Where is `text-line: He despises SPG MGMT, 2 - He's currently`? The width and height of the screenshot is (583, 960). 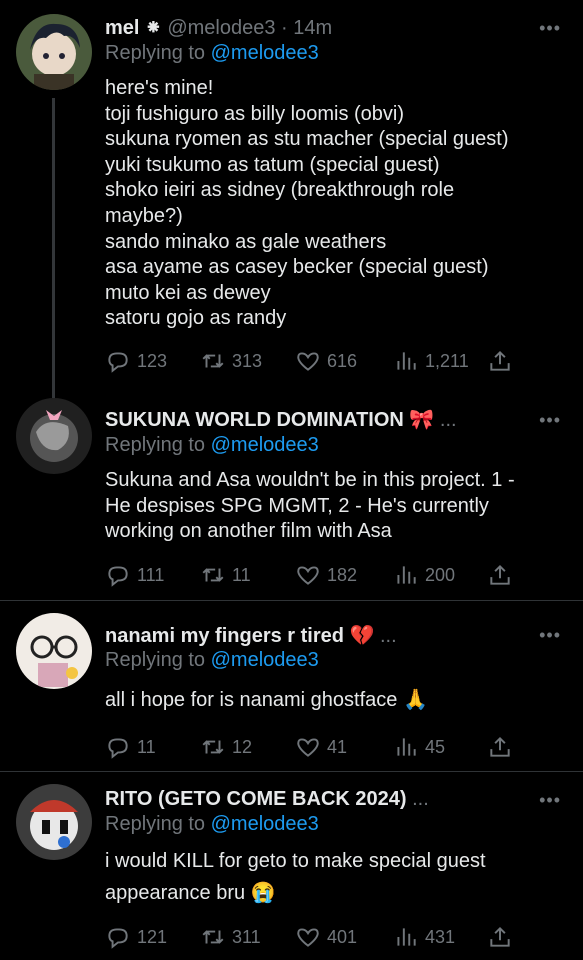 text-line: He despises SPG MGMT, 2 - He's currently is located at coordinates (297, 505).